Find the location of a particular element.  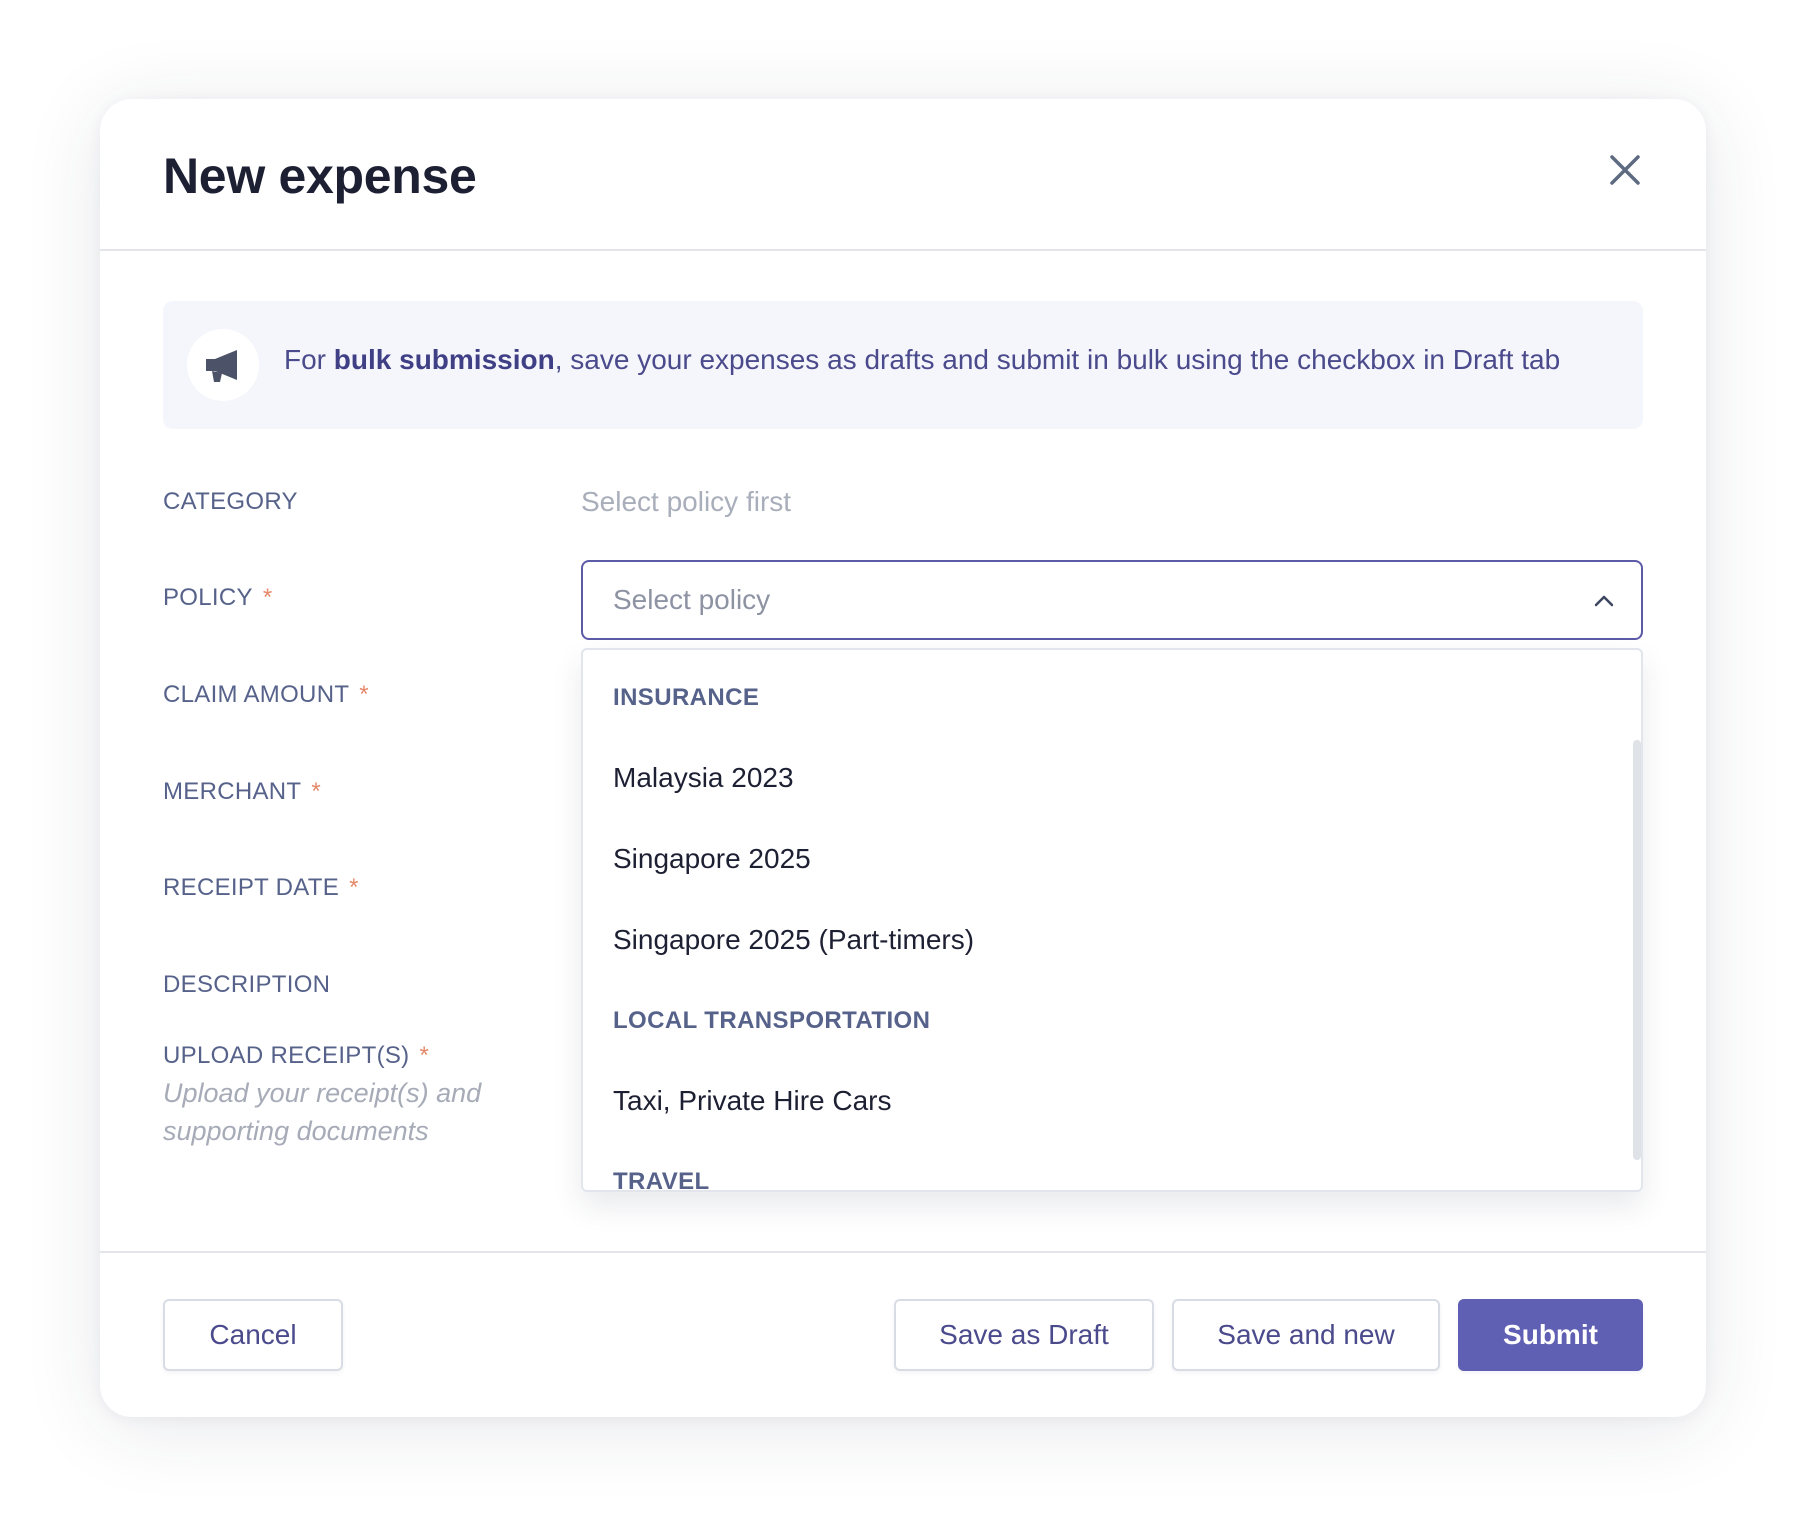

policy-label-text: POLICY is located at coordinates (208, 597).